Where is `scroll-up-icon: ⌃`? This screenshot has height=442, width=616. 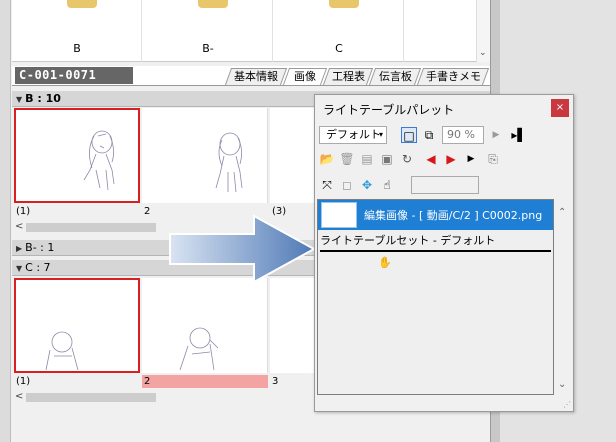 scroll-up-icon: ⌃ is located at coordinates (562, 212).